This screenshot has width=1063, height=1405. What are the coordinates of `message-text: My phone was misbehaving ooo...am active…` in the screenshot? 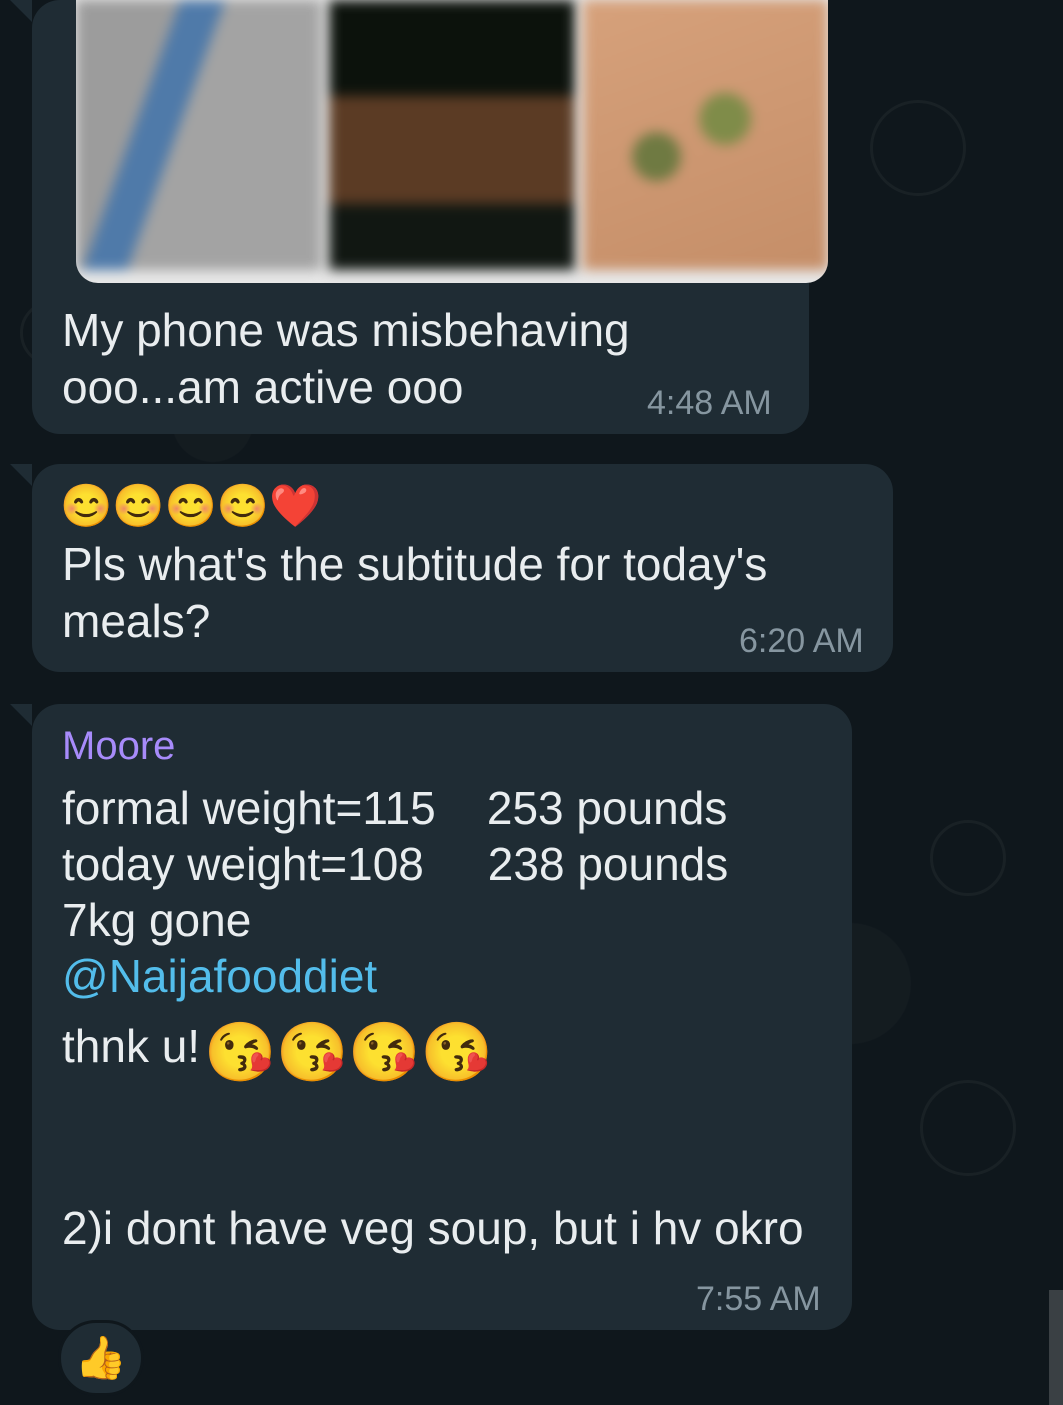 It's located at (346, 358).